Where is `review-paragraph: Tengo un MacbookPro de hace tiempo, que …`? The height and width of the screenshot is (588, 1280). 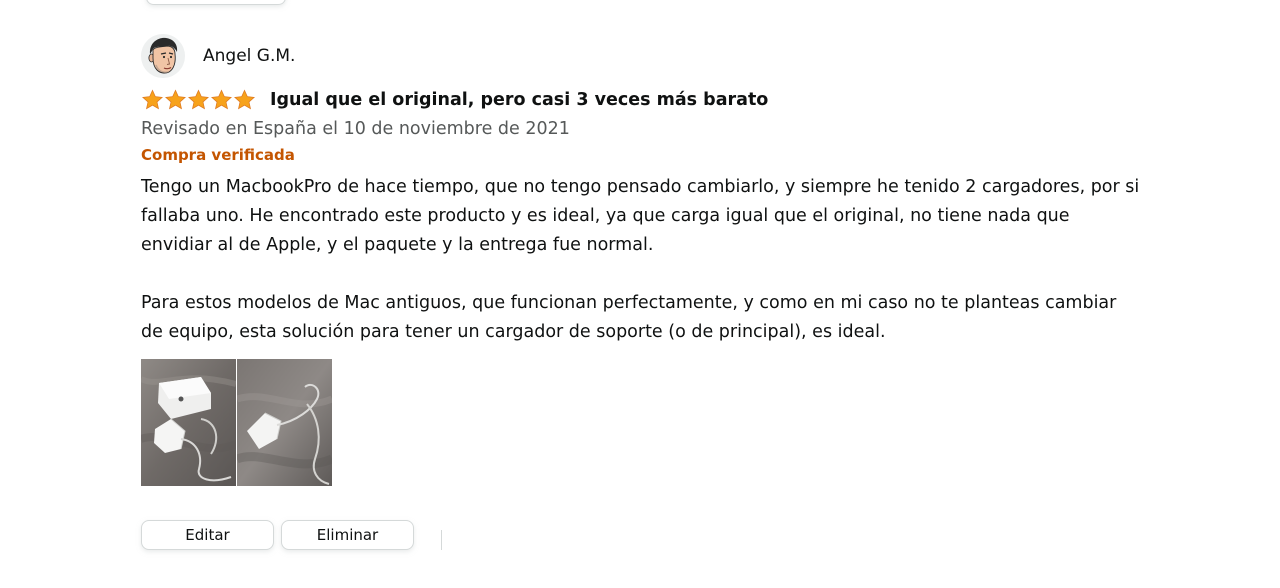
review-paragraph: Tengo un MacbookPro de hace tiempo, que … is located at coordinates (640, 216).